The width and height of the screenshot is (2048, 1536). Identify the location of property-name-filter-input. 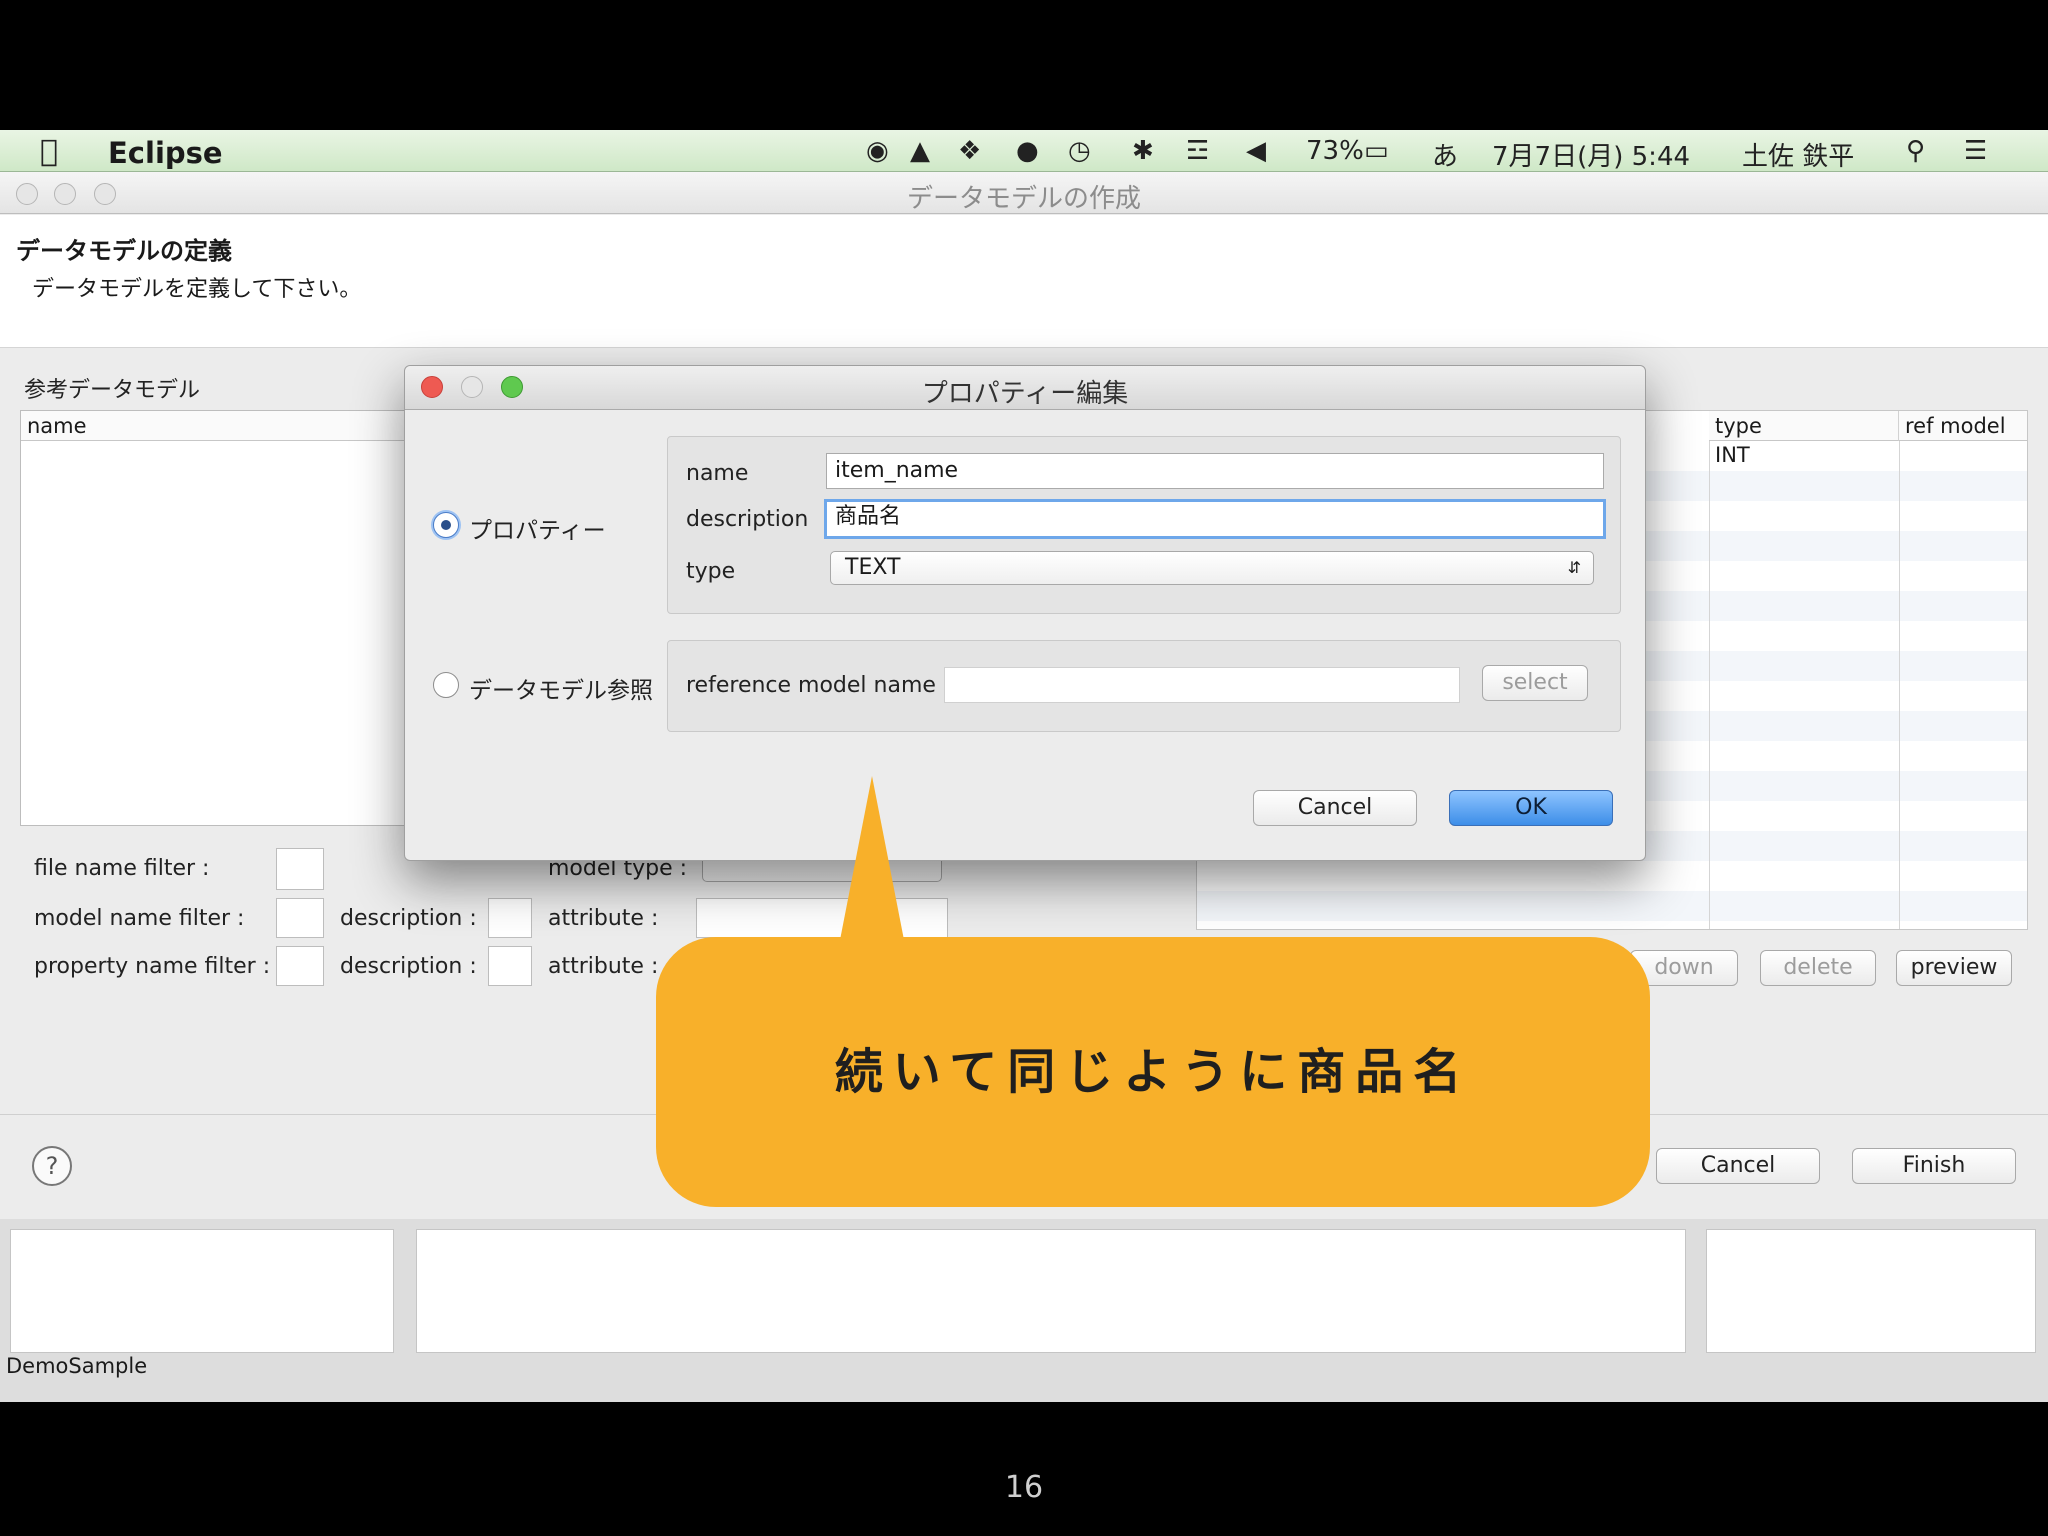
(300, 966).